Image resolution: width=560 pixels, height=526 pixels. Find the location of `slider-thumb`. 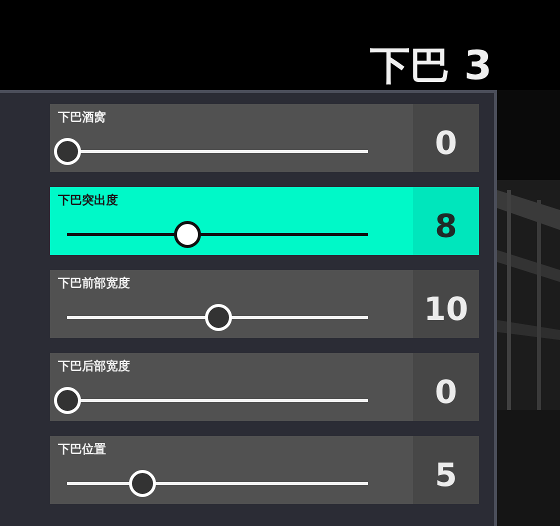

slider-thumb is located at coordinates (188, 234).